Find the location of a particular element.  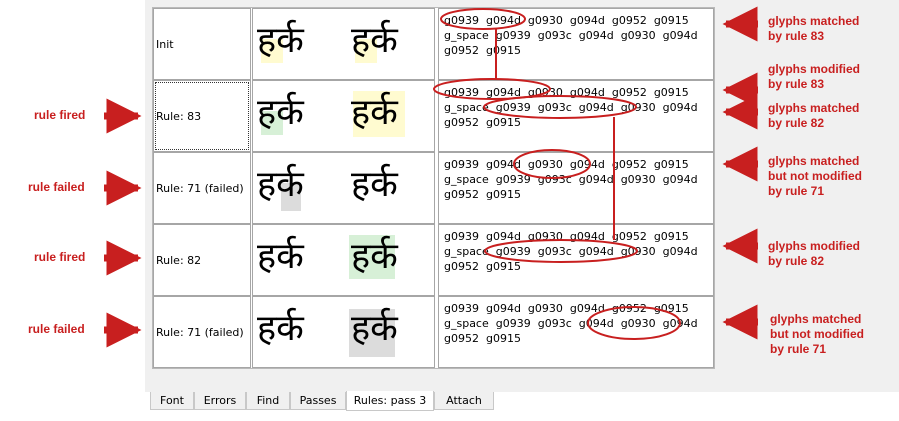

tab-font: Font is located at coordinates (172, 401).